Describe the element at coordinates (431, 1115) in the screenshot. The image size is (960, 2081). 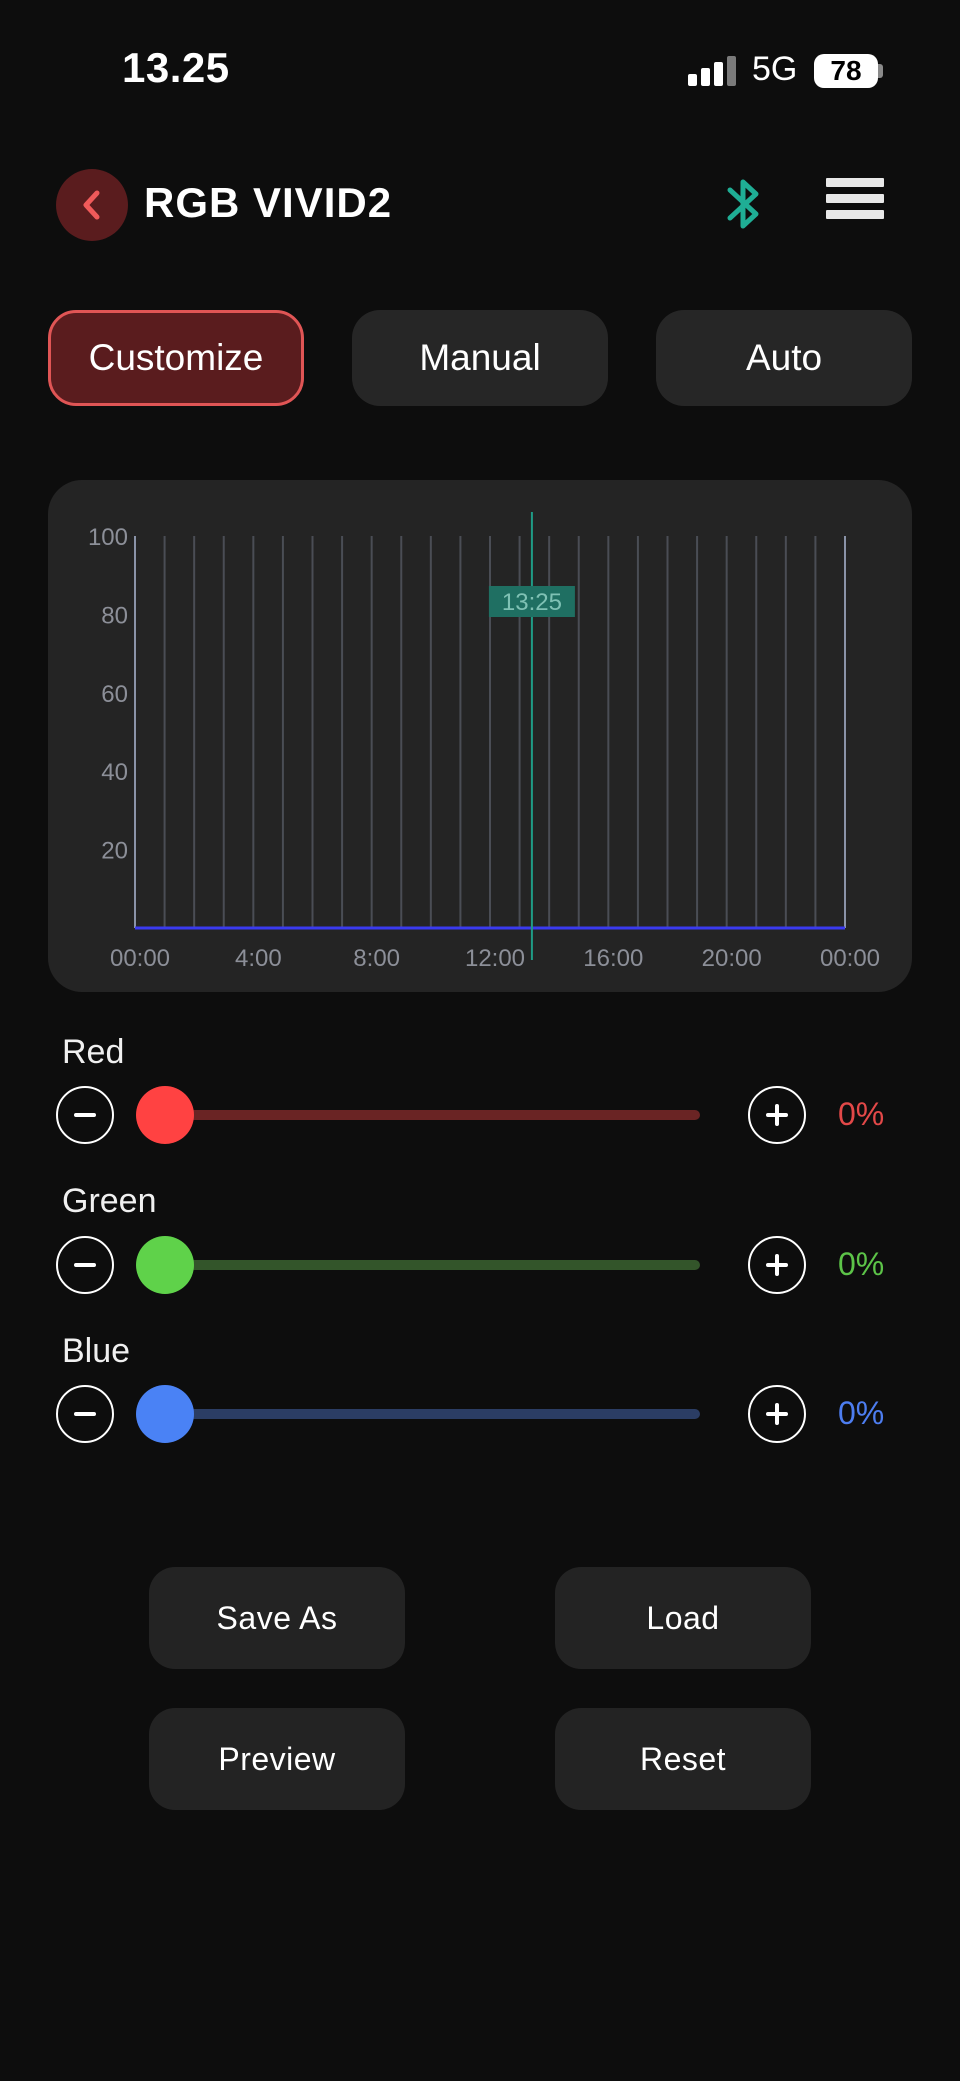
I see `red-slider-track` at that location.